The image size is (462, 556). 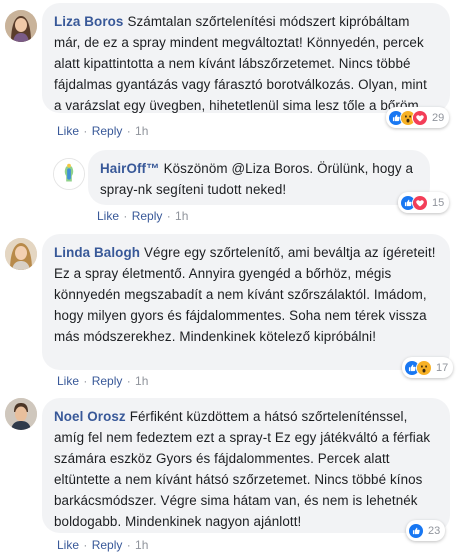 I want to click on comment-author: Noel Orosz, so click(x=90, y=416).